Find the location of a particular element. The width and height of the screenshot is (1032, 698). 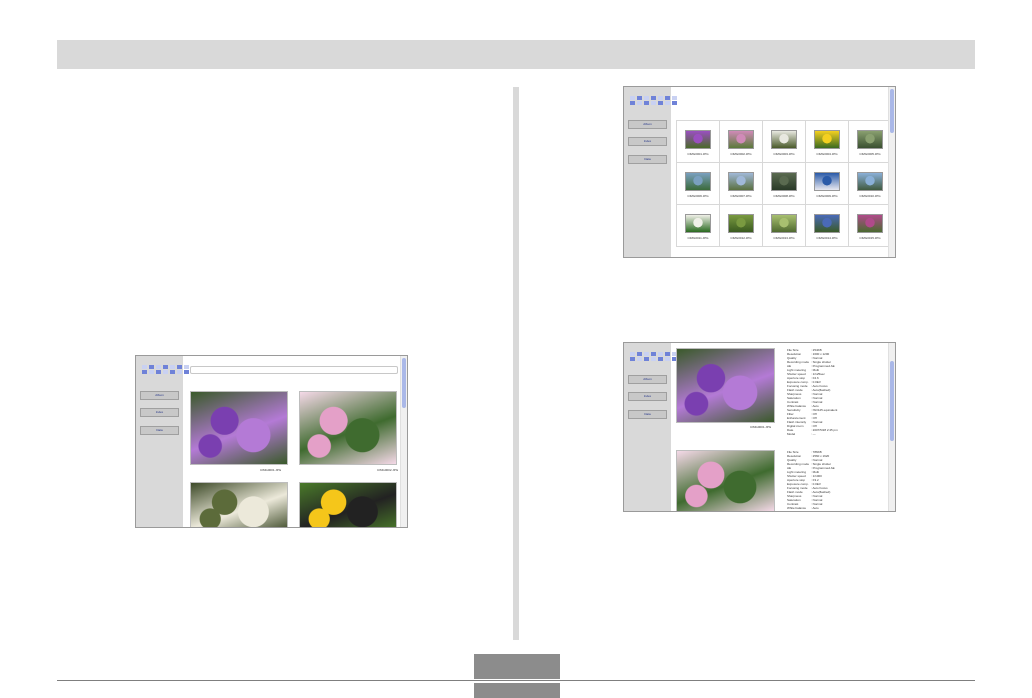

thumbnail-cell: CIMG0004.JPG is located at coordinates (827, 142).